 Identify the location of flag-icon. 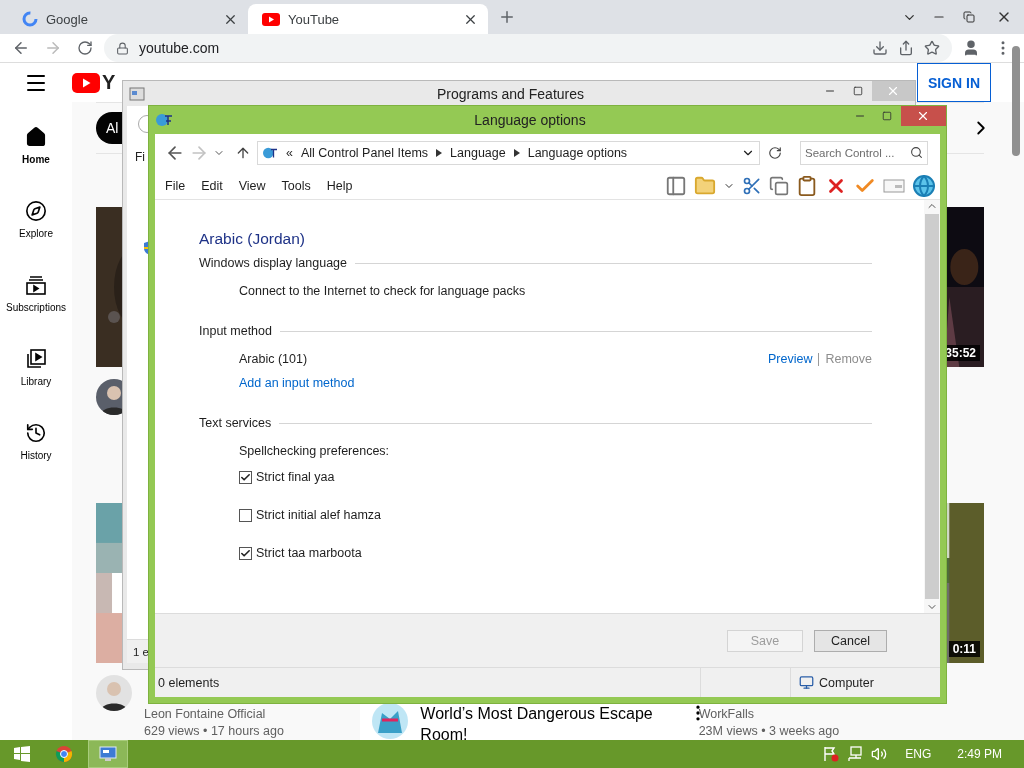
(831, 754).